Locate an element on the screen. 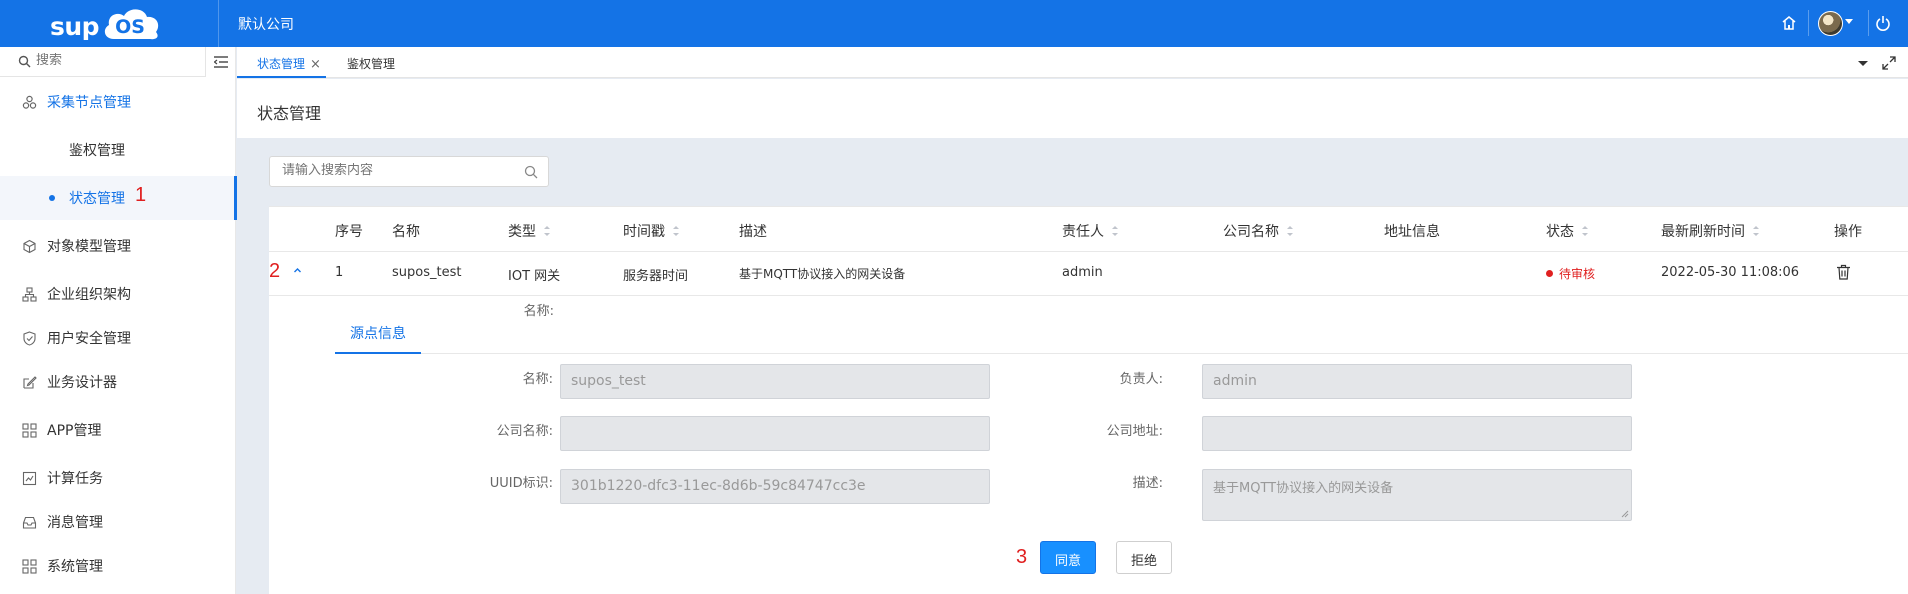 This screenshot has height=594, width=1908. sidebar-item-label: 状态管理 is located at coordinates (97, 199).